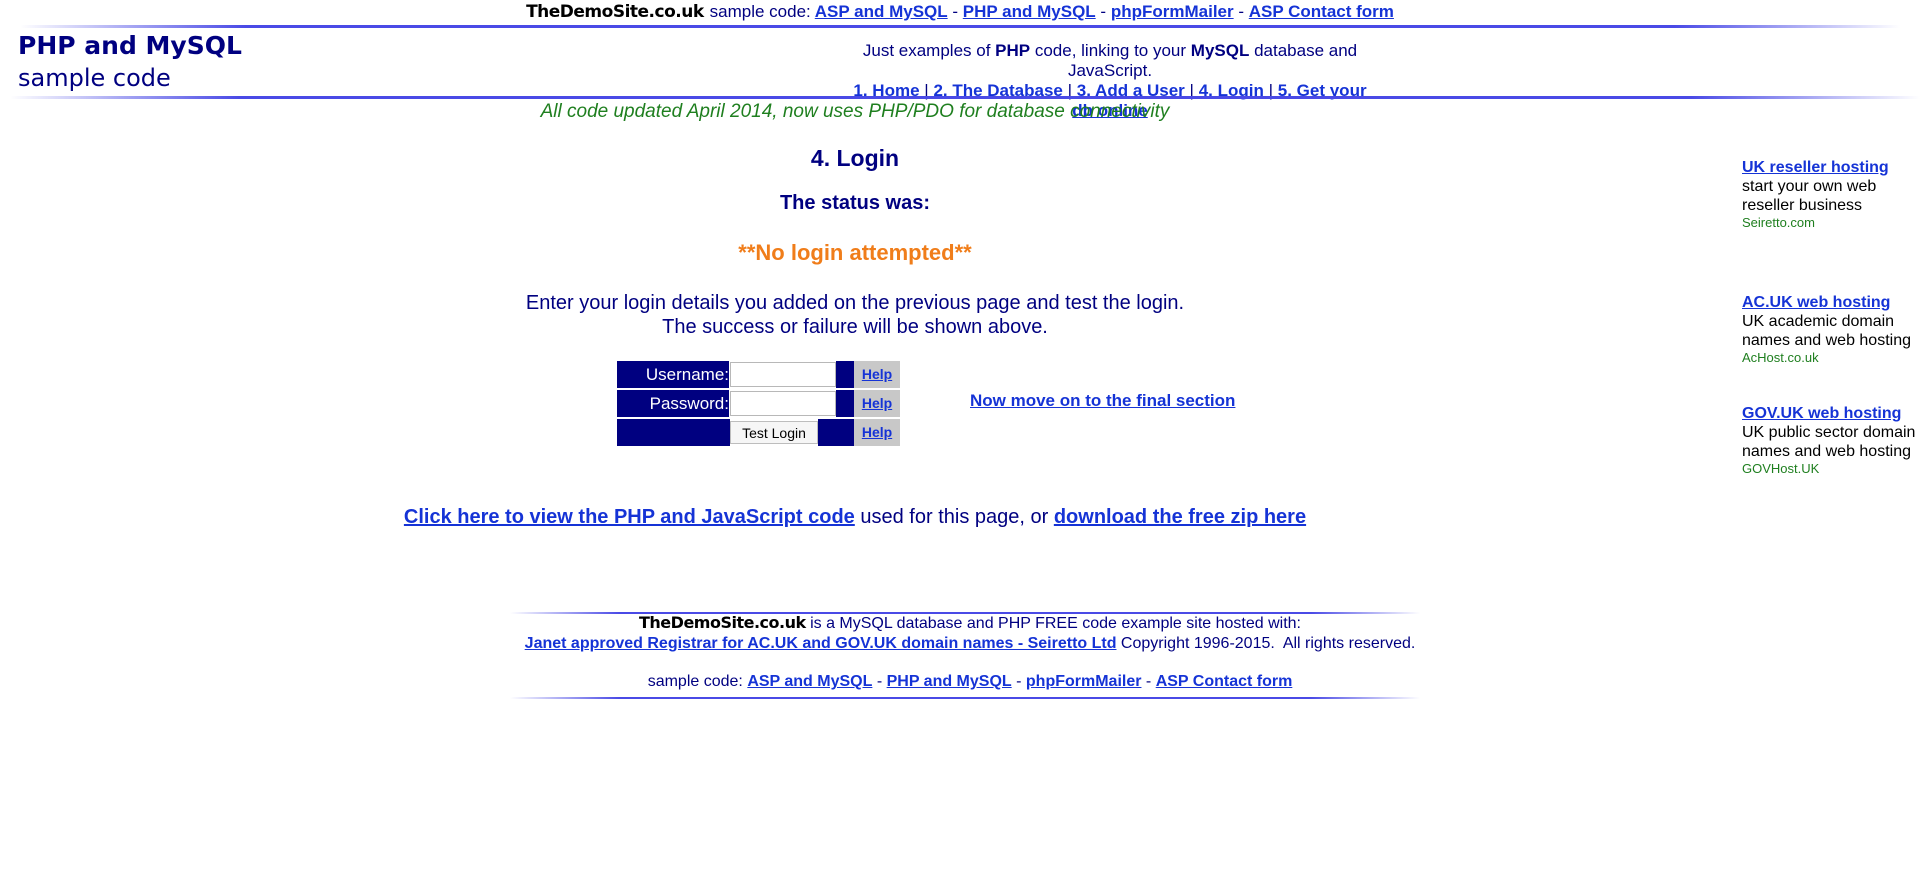 This screenshot has height=888, width=1920. Describe the element at coordinates (1780, 357) in the screenshot. I see `ad-source: AcHost.co.uk` at that location.